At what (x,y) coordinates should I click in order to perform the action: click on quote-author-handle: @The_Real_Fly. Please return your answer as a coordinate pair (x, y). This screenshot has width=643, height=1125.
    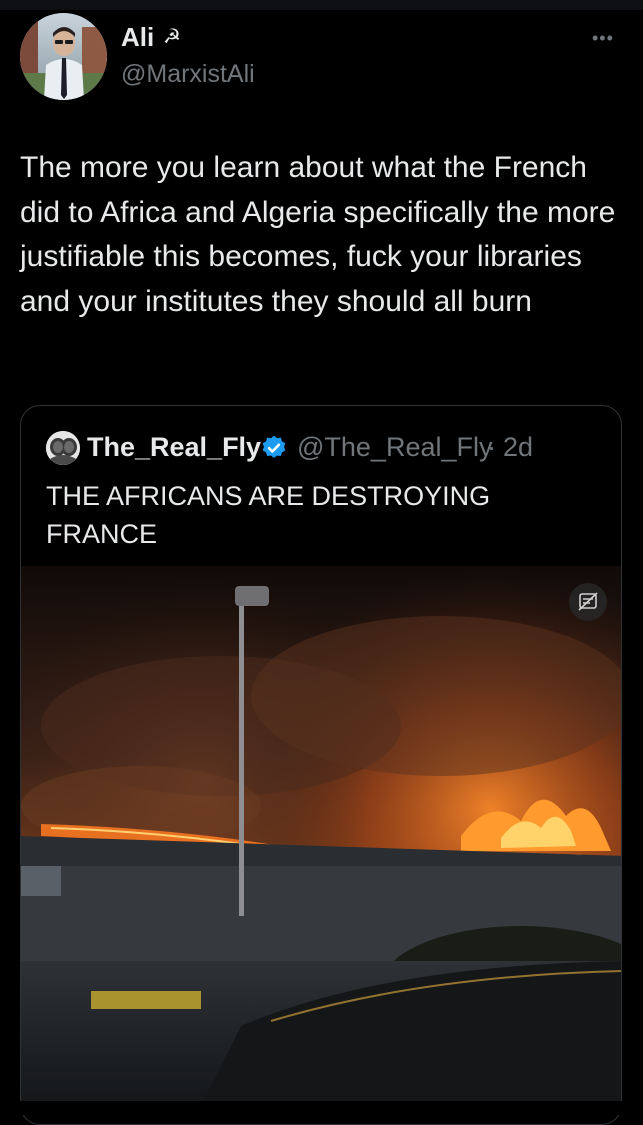
    Looking at the image, I should click on (395, 447).